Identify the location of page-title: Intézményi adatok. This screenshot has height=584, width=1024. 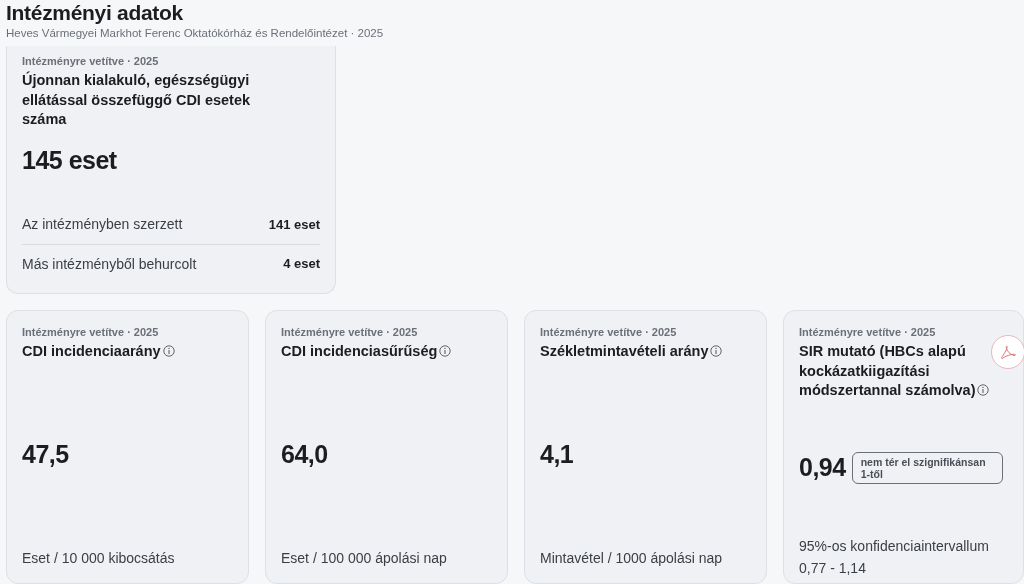
(95, 13).